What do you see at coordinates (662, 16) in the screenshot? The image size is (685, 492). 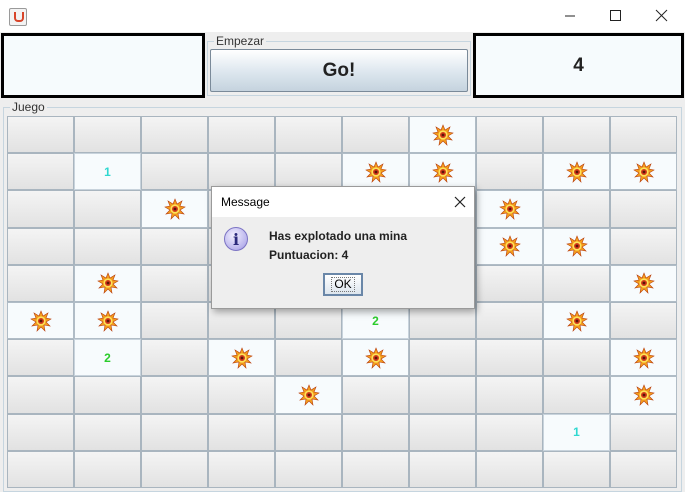 I see `window-close-button` at bounding box center [662, 16].